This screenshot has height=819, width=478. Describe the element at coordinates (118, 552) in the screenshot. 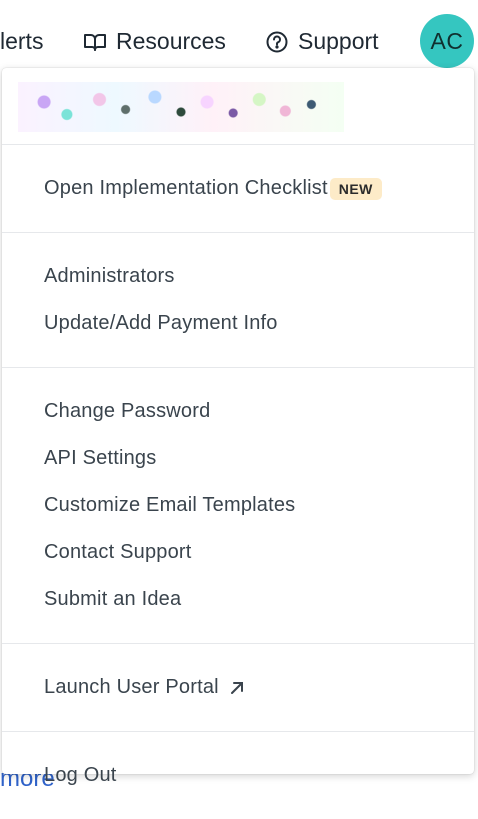

I see `menu-item-label: Contact Support` at that location.